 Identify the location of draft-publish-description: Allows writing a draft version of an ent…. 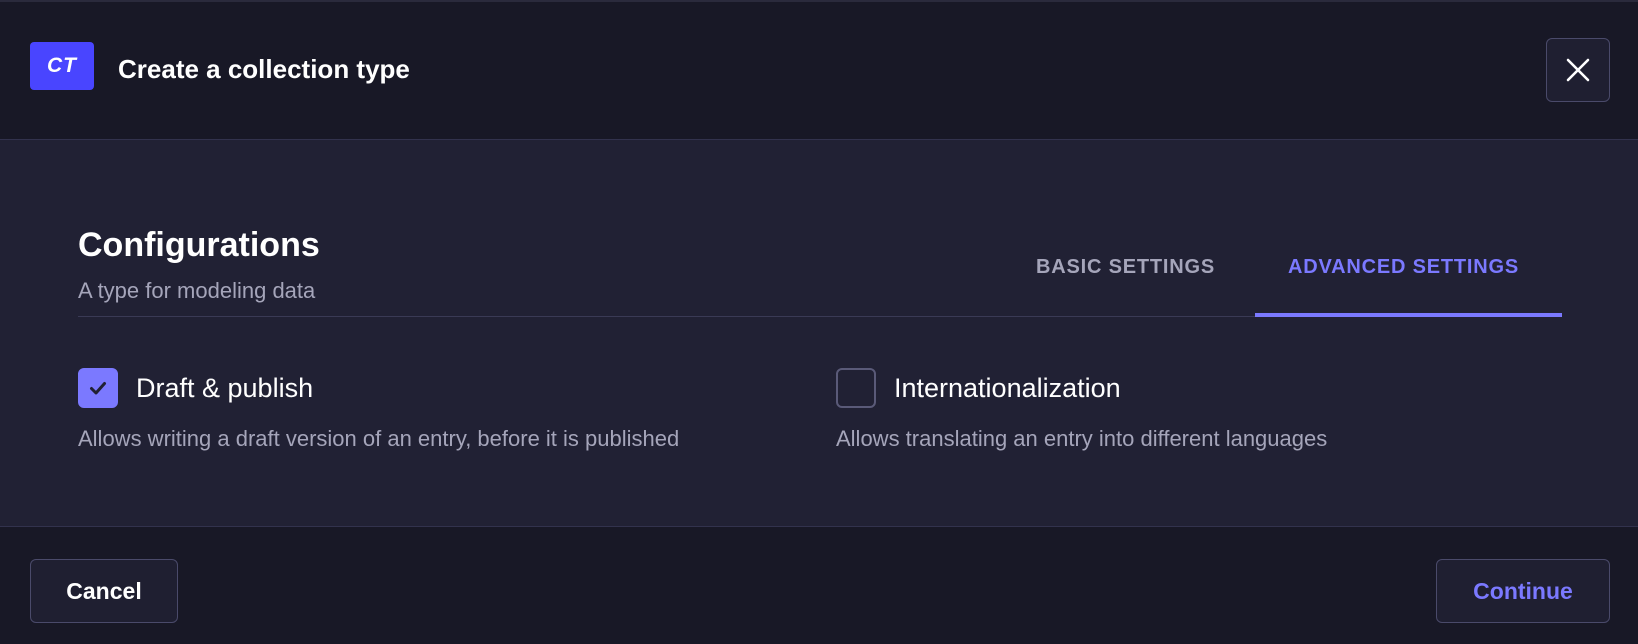
(379, 438).